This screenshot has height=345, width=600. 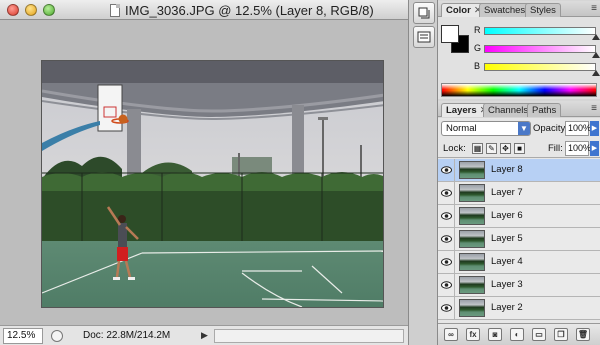 What do you see at coordinates (507, 238) in the screenshot?
I see `layer-name: Layer 5` at bounding box center [507, 238].